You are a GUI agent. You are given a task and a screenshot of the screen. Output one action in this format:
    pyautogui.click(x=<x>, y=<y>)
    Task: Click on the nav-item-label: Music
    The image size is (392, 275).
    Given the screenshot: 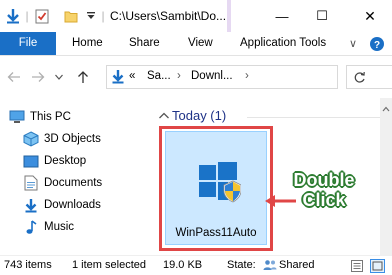 What is the action you would take?
    pyautogui.click(x=59, y=227)
    